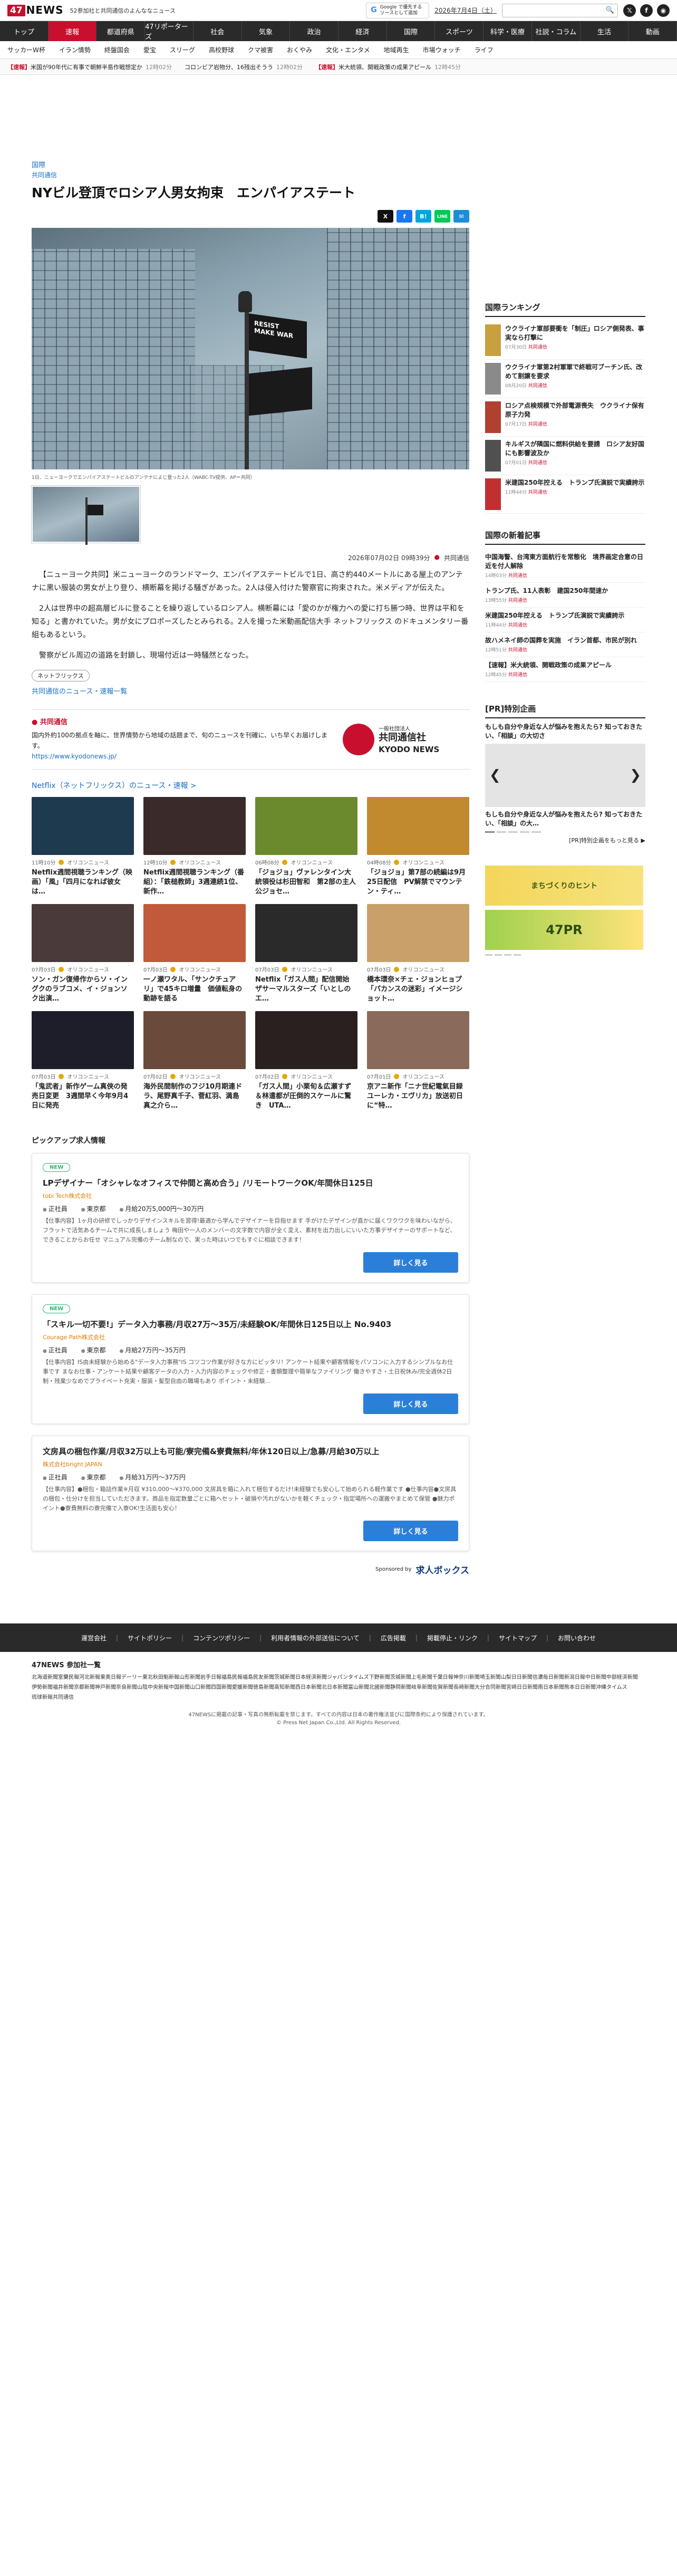  Describe the element at coordinates (464, 1687) in the screenshot. I see `paper-link: 長崎新聞` at that location.